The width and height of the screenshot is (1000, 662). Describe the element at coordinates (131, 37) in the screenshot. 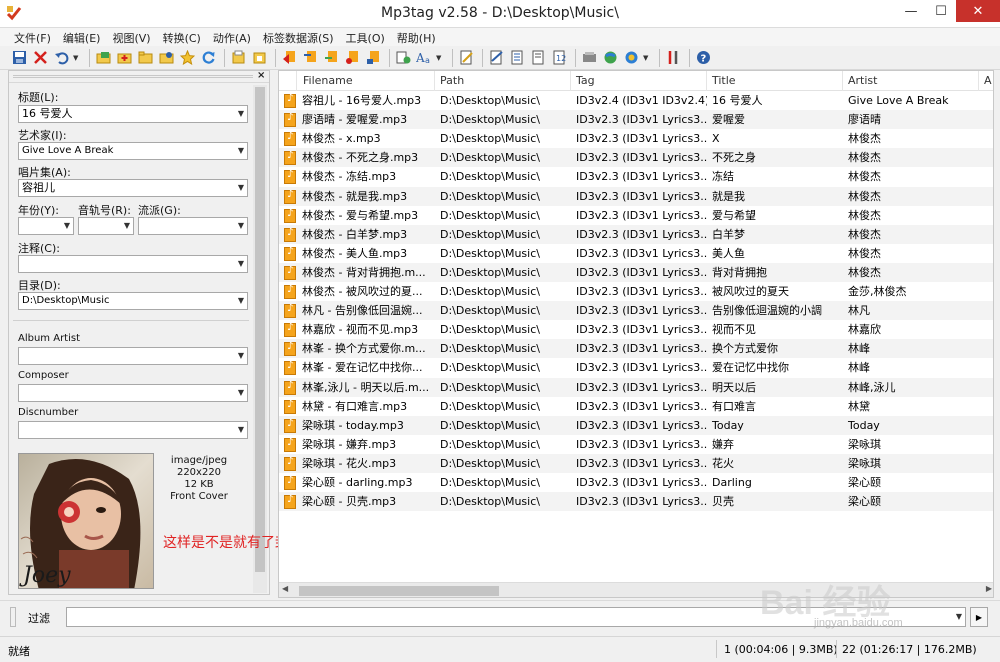

I see `menu-view: 视图(V)` at that location.